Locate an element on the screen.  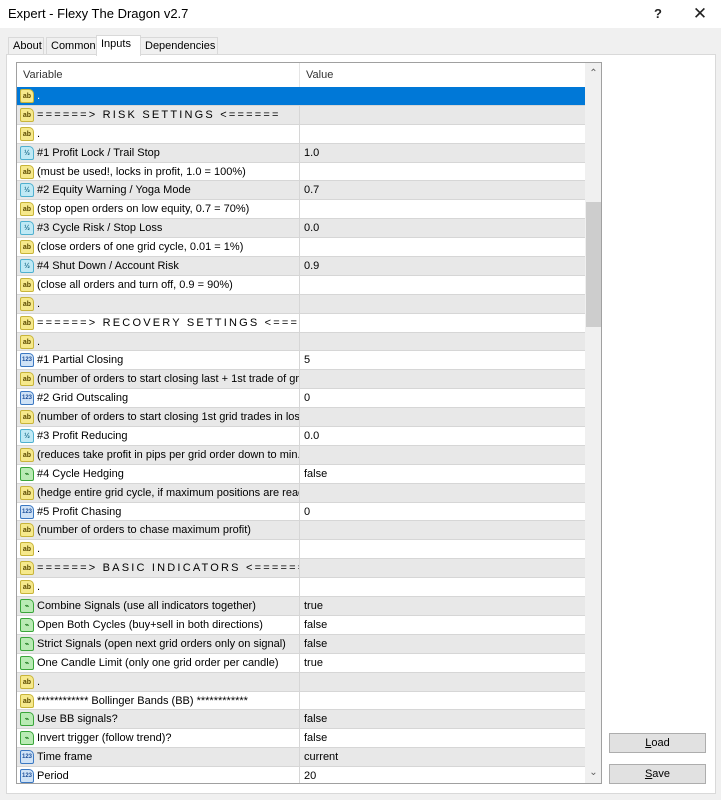
table-row: 123 Time frame current is located at coordinates (301, 758).